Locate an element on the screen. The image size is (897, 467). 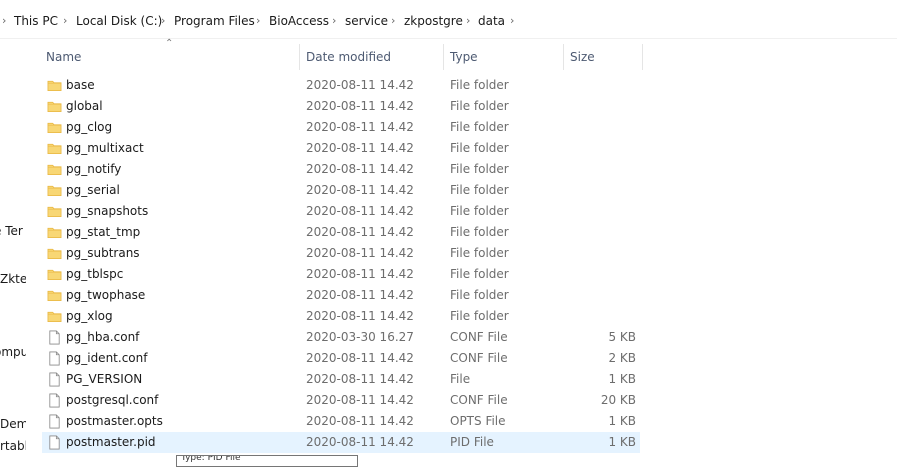
table-row: pg_notify 2020-08-11 14.42 File folder is located at coordinates (341, 169).